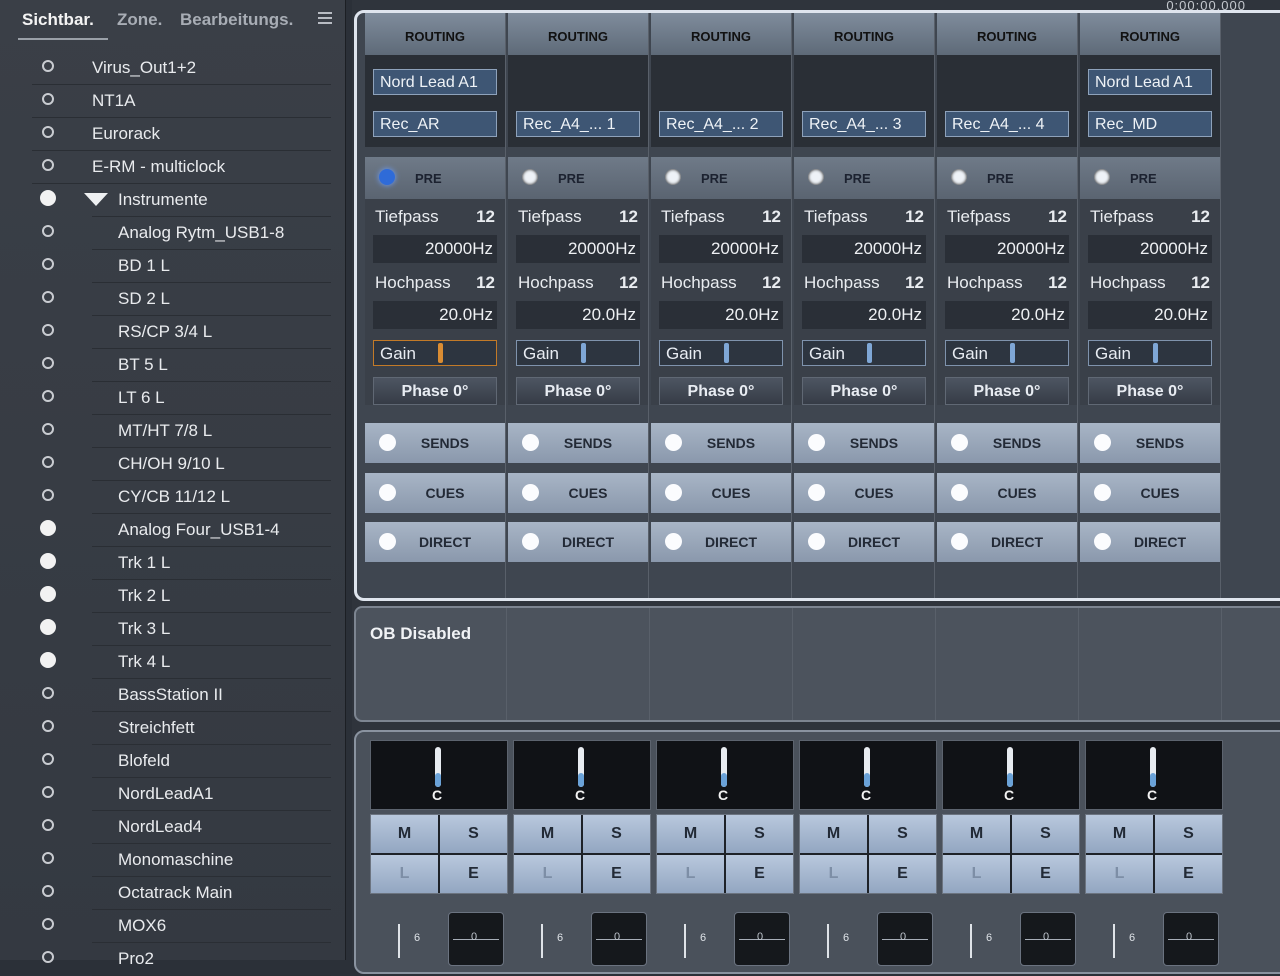  Describe the element at coordinates (172, 728) in the screenshot. I see `track-row: Streichfett` at that location.